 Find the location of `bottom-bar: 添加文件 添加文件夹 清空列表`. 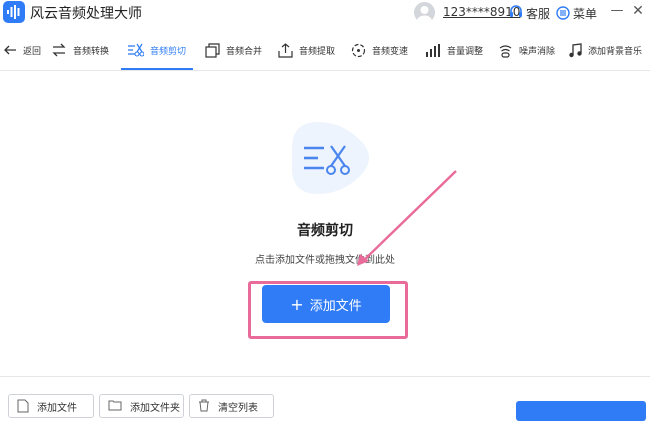

bottom-bar: 添加文件 添加文件夹 清空列表 is located at coordinates (325, 398).